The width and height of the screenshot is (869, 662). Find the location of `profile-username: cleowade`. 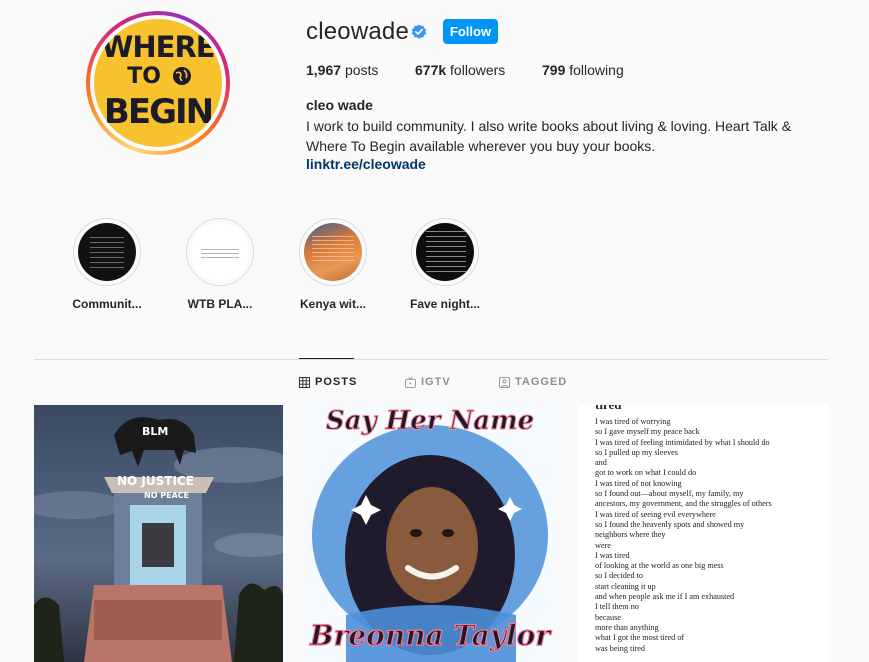

profile-username: cleowade is located at coordinates (358, 31).